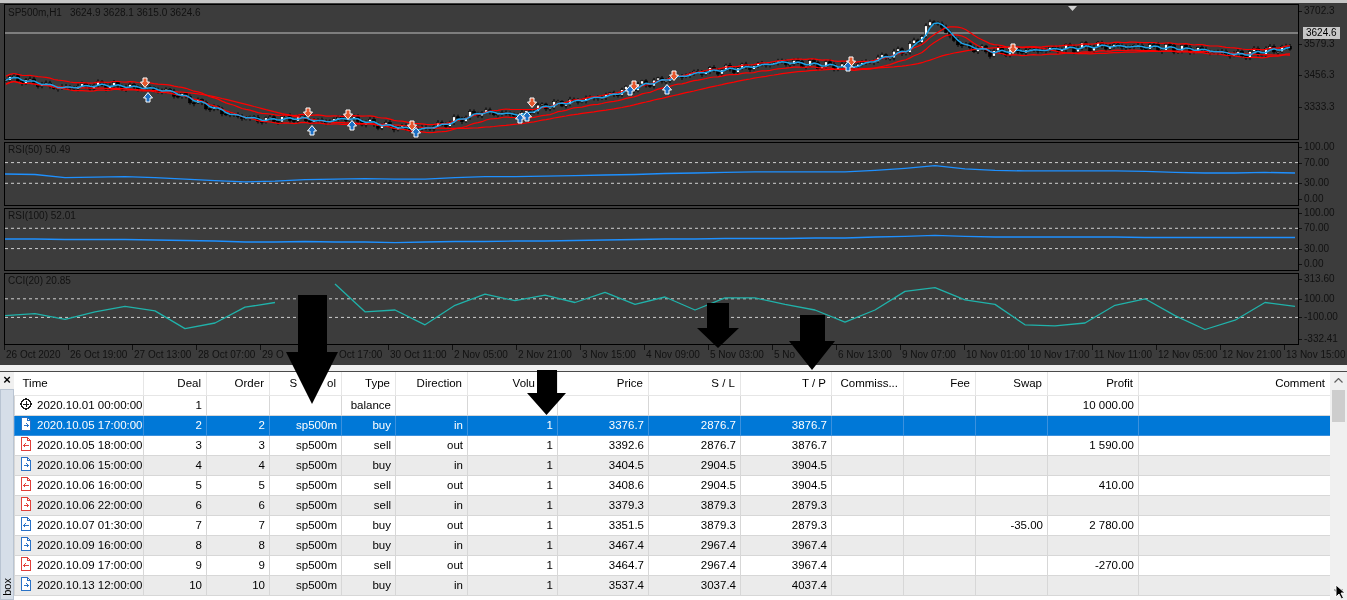 Image resolution: width=1347 pixels, height=600 pixels. Describe the element at coordinates (175, 383) in the screenshot. I see `column-header: Deal` at that location.